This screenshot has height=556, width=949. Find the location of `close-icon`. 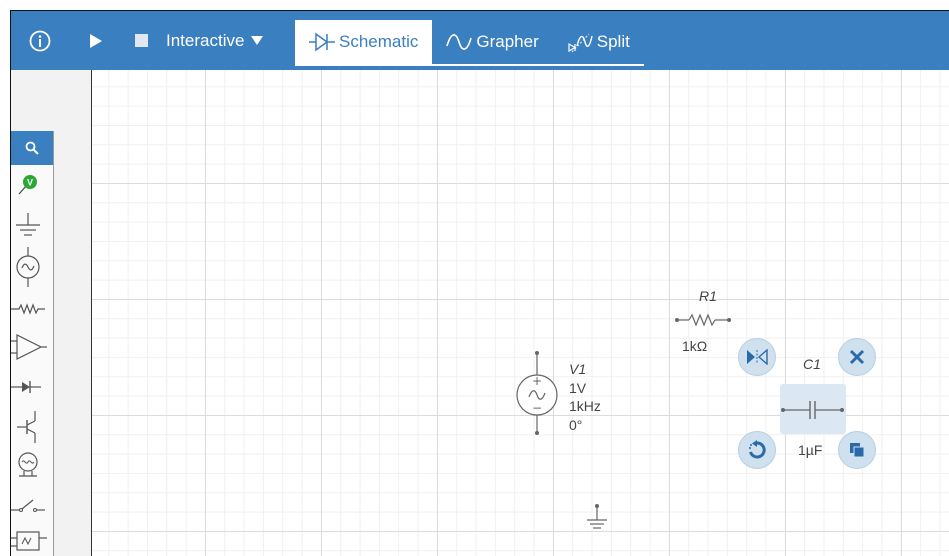

close-icon is located at coordinates (857, 357).